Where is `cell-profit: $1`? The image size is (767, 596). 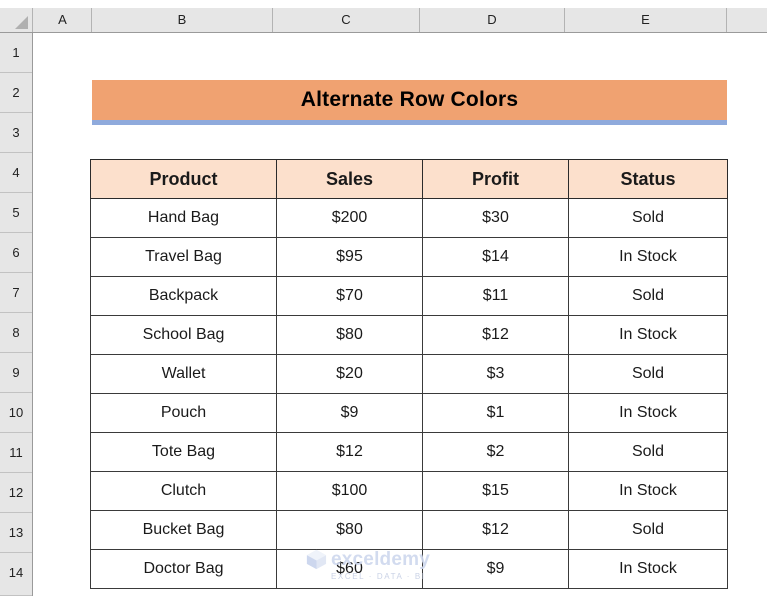 cell-profit: $1 is located at coordinates (495, 413).